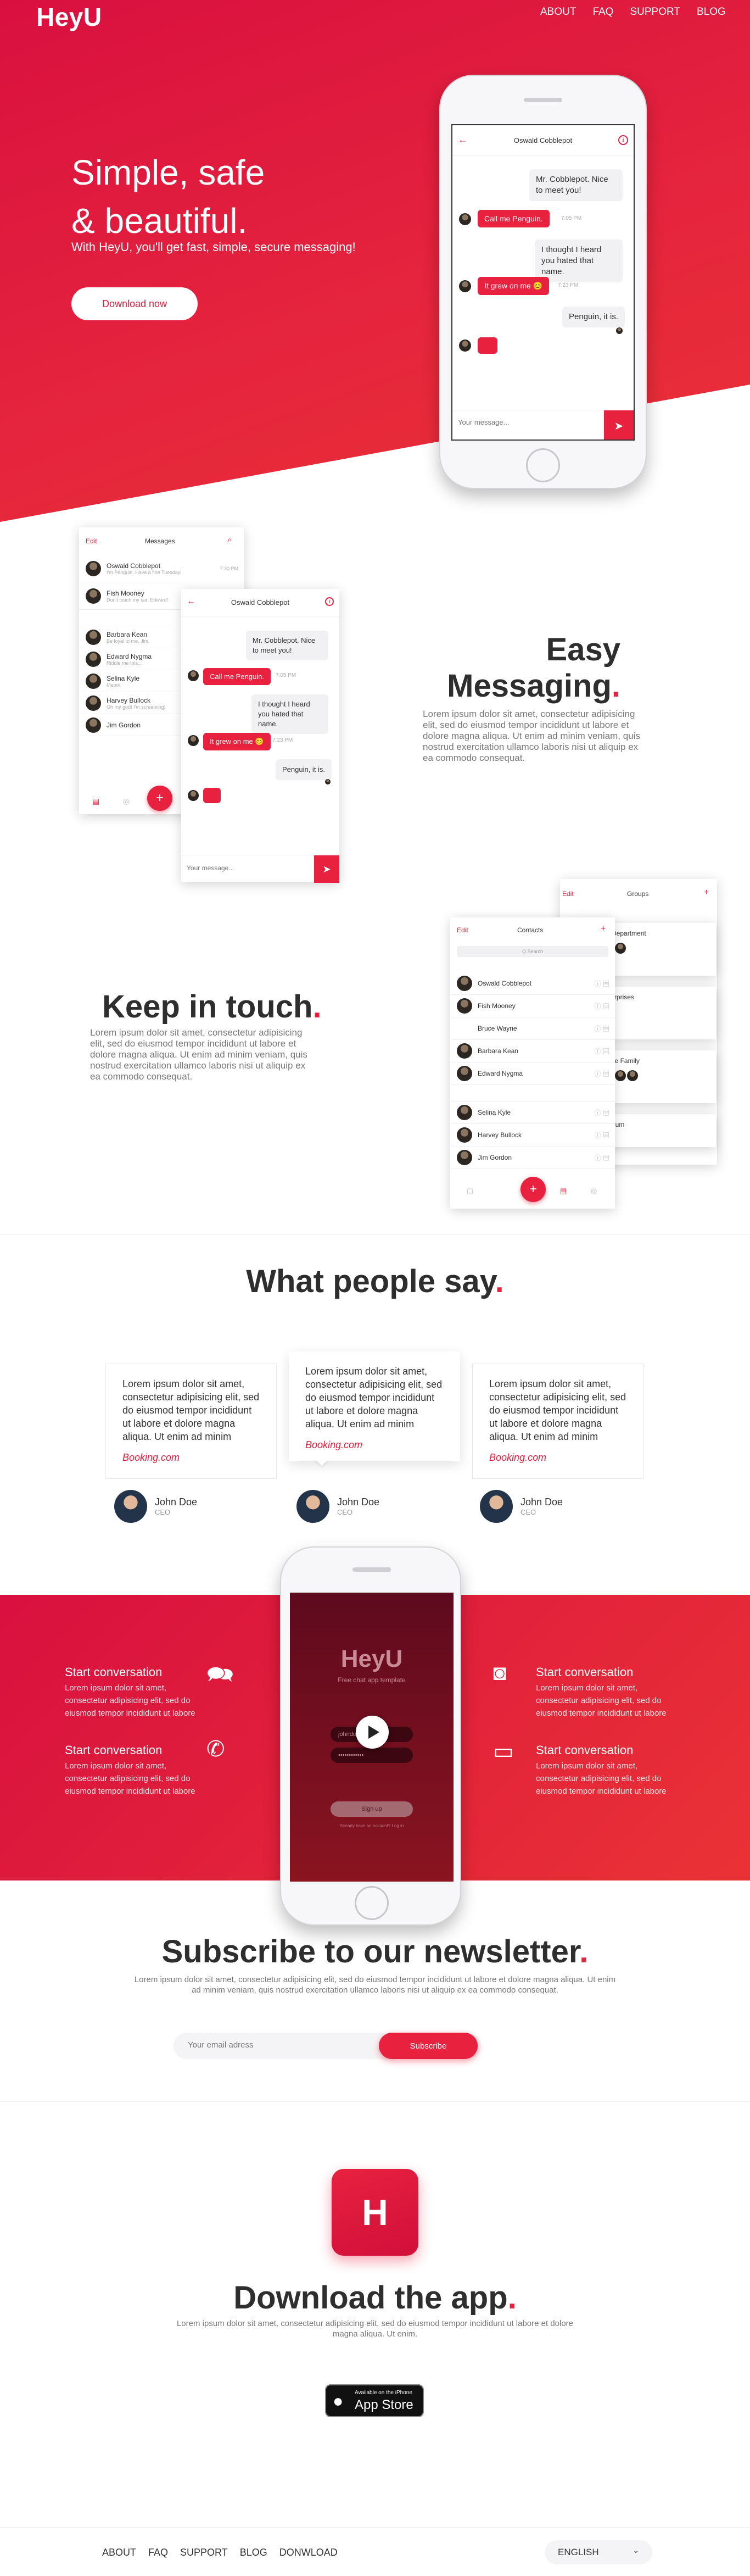 The width and height of the screenshot is (750, 2576). I want to click on nav-support: SUPPORT, so click(655, 12).